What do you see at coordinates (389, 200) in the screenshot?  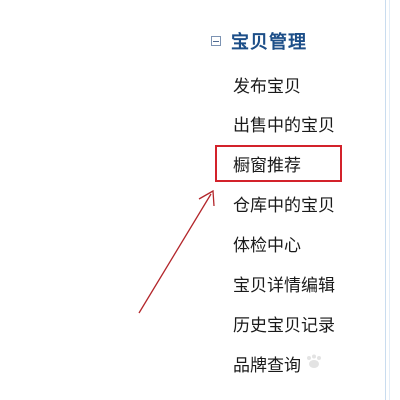 I see `sidebar-border-inner` at bounding box center [389, 200].